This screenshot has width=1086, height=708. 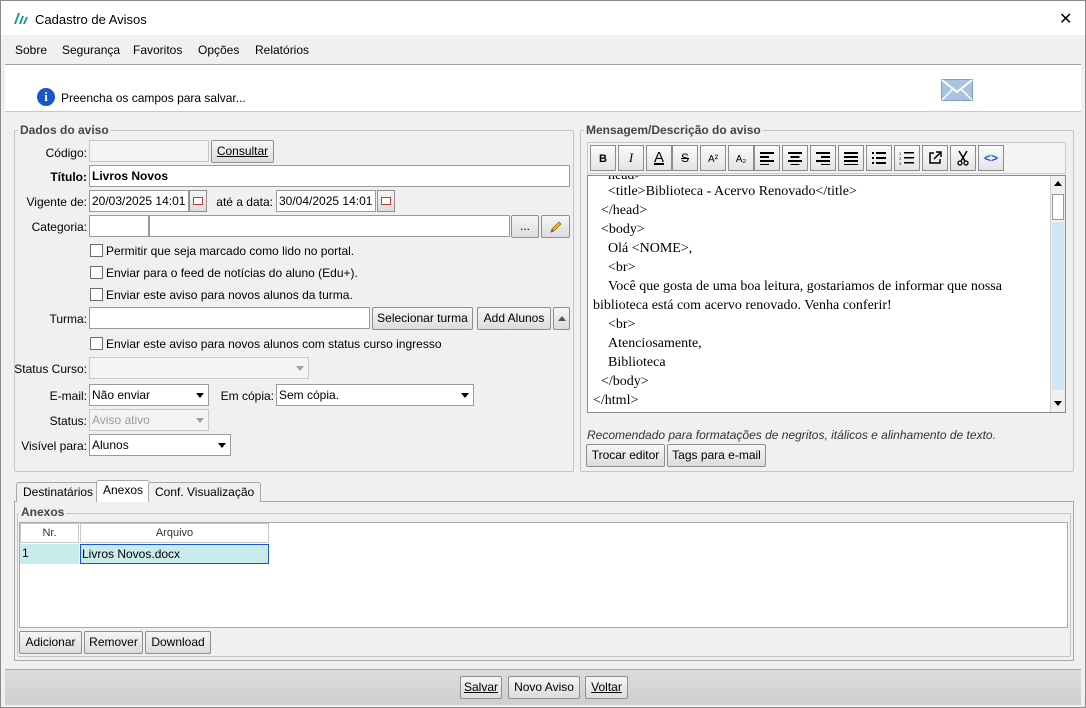 What do you see at coordinates (606, 687) in the screenshot?
I see `voltar-button: Voltar` at bounding box center [606, 687].